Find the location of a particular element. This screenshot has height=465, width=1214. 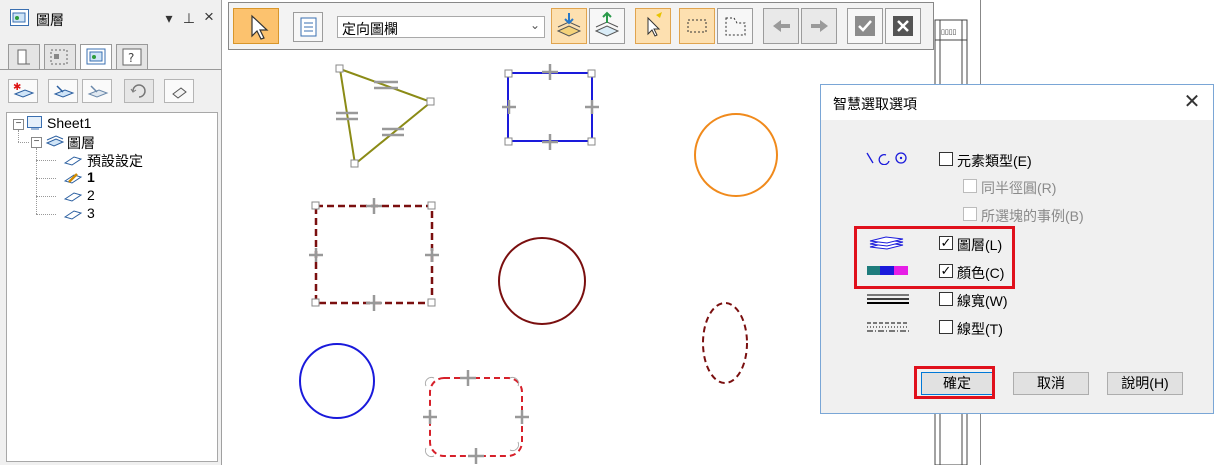

checkmark-icon is located at coordinates (865, 26).